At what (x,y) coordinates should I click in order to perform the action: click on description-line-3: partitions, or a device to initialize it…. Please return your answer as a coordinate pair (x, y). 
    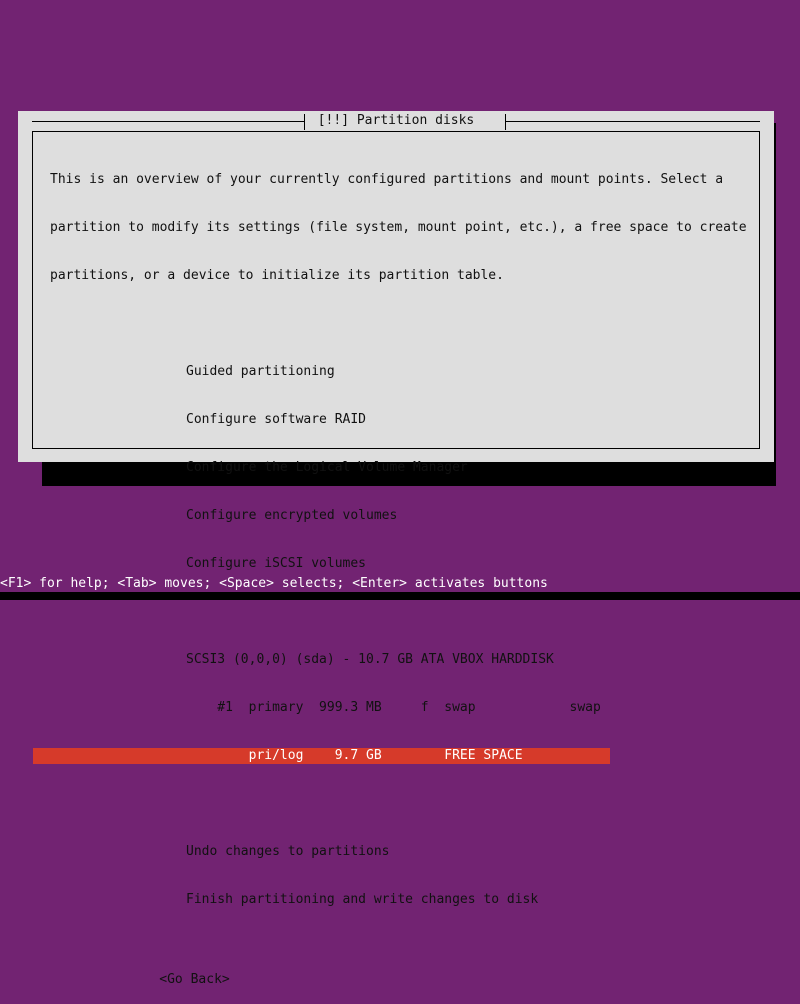
    Looking at the image, I should click on (277, 275).